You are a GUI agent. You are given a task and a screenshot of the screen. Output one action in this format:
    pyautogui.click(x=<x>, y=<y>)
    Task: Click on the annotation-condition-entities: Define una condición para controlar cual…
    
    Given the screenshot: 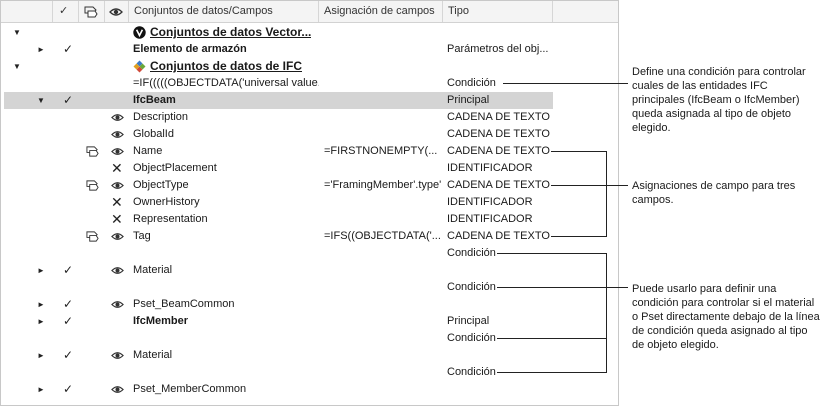 What is the action you would take?
    pyautogui.click(x=719, y=100)
    